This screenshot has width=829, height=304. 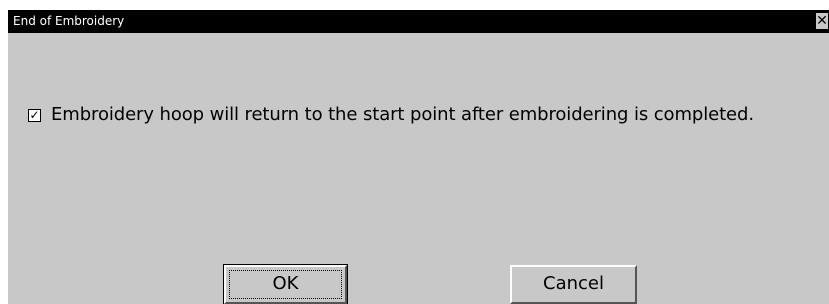 I want to click on cancel-button-label: Cancel, so click(x=573, y=283).